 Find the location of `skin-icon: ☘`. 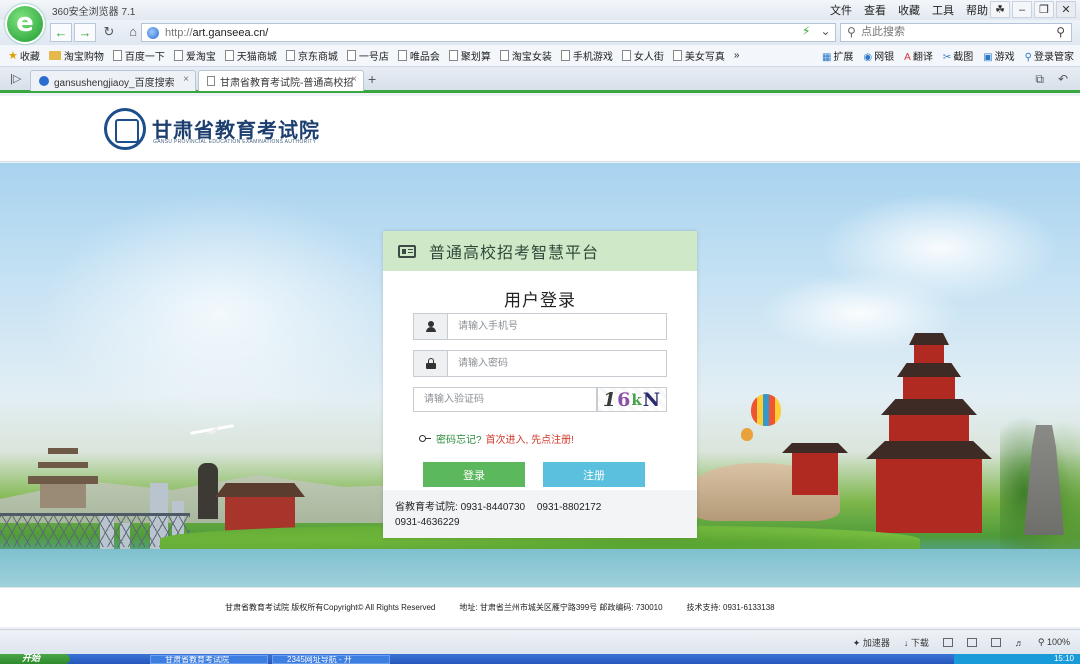

skin-icon: ☘ is located at coordinates (1000, 9).